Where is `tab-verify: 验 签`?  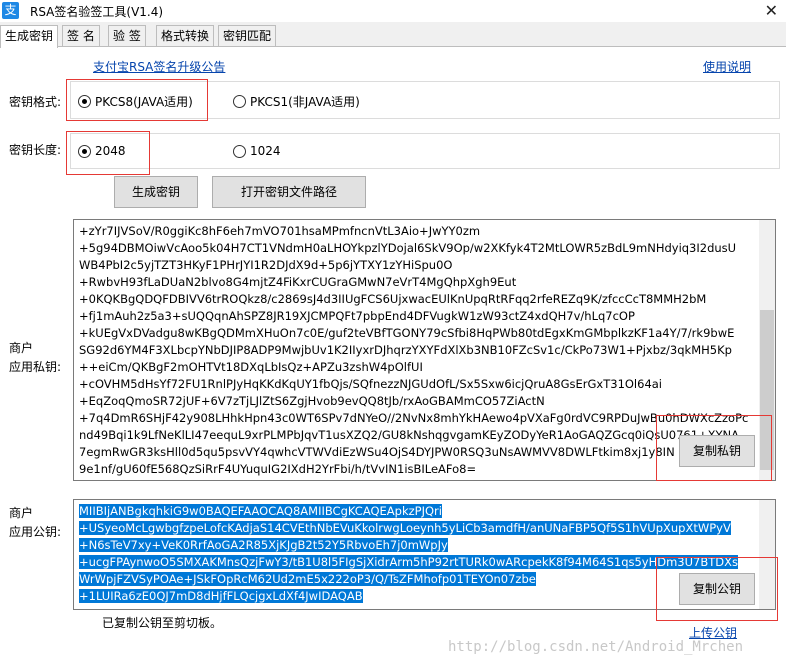
tab-verify: 验 签 is located at coordinates (127, 35).